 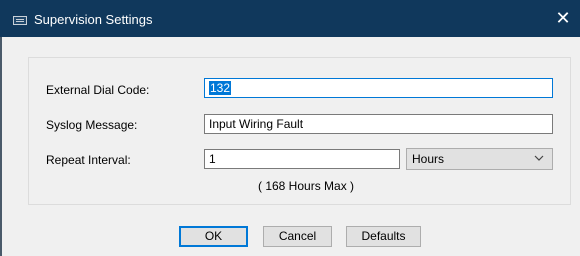 What do you see at coordinates (213, 236) in the screenshot?
I see `ok-button: OK` at bounding box center [213, 236].